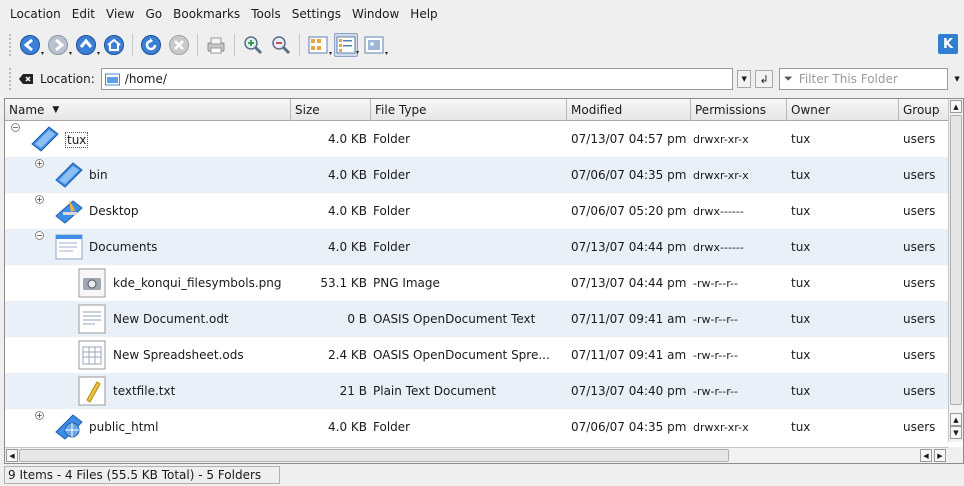 The image size is (964, 486). I want to click on zoom-out-button, so click(281, 45).